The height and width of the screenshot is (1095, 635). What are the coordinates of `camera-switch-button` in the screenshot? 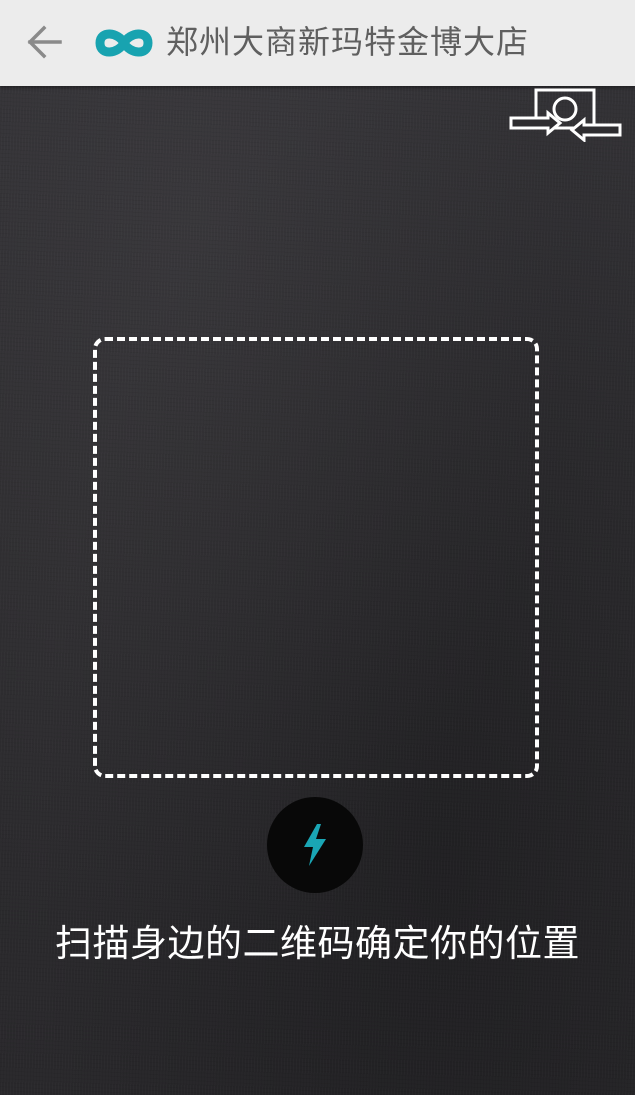 It's located at (566, 115).